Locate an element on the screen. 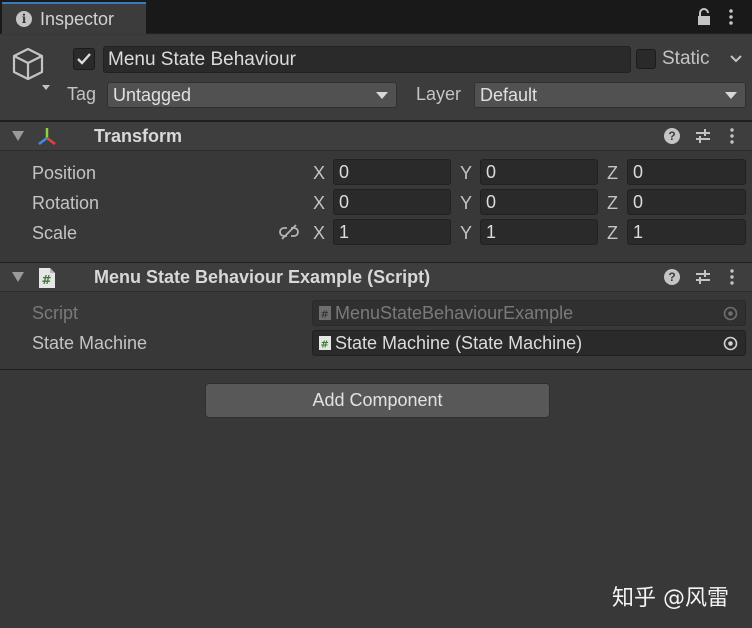 The height and width of the screenshot is (628, 752). transform-header: Transform ? is located at coordinates (376, 136).